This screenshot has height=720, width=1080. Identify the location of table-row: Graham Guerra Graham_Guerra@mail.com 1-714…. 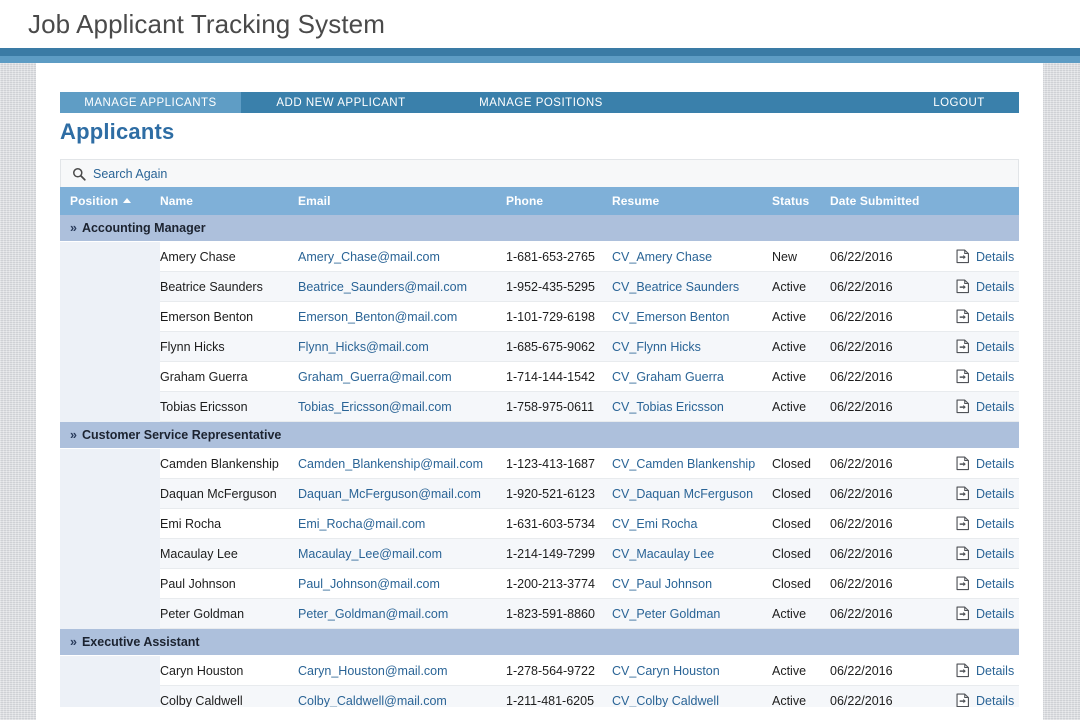
(539, 376).